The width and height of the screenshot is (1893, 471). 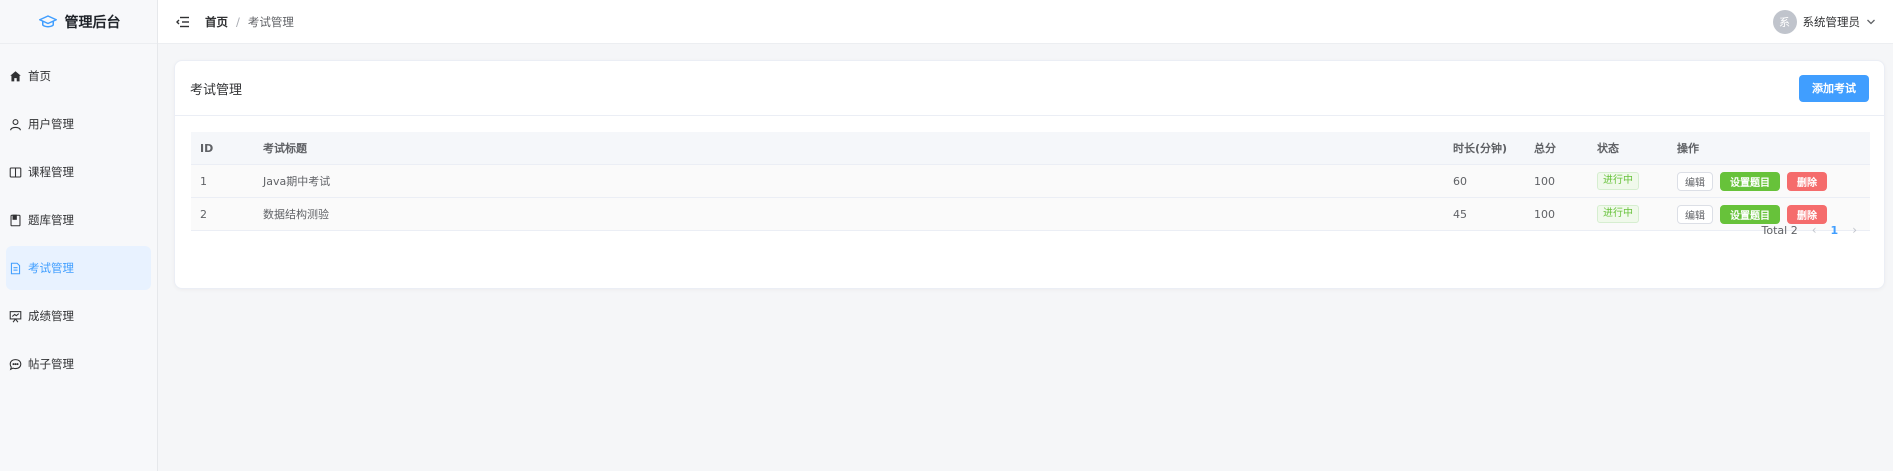 What do you see at coordinates (15, 124) in the screenshot?
I see `user-icon` at bounding box center [15, 124].